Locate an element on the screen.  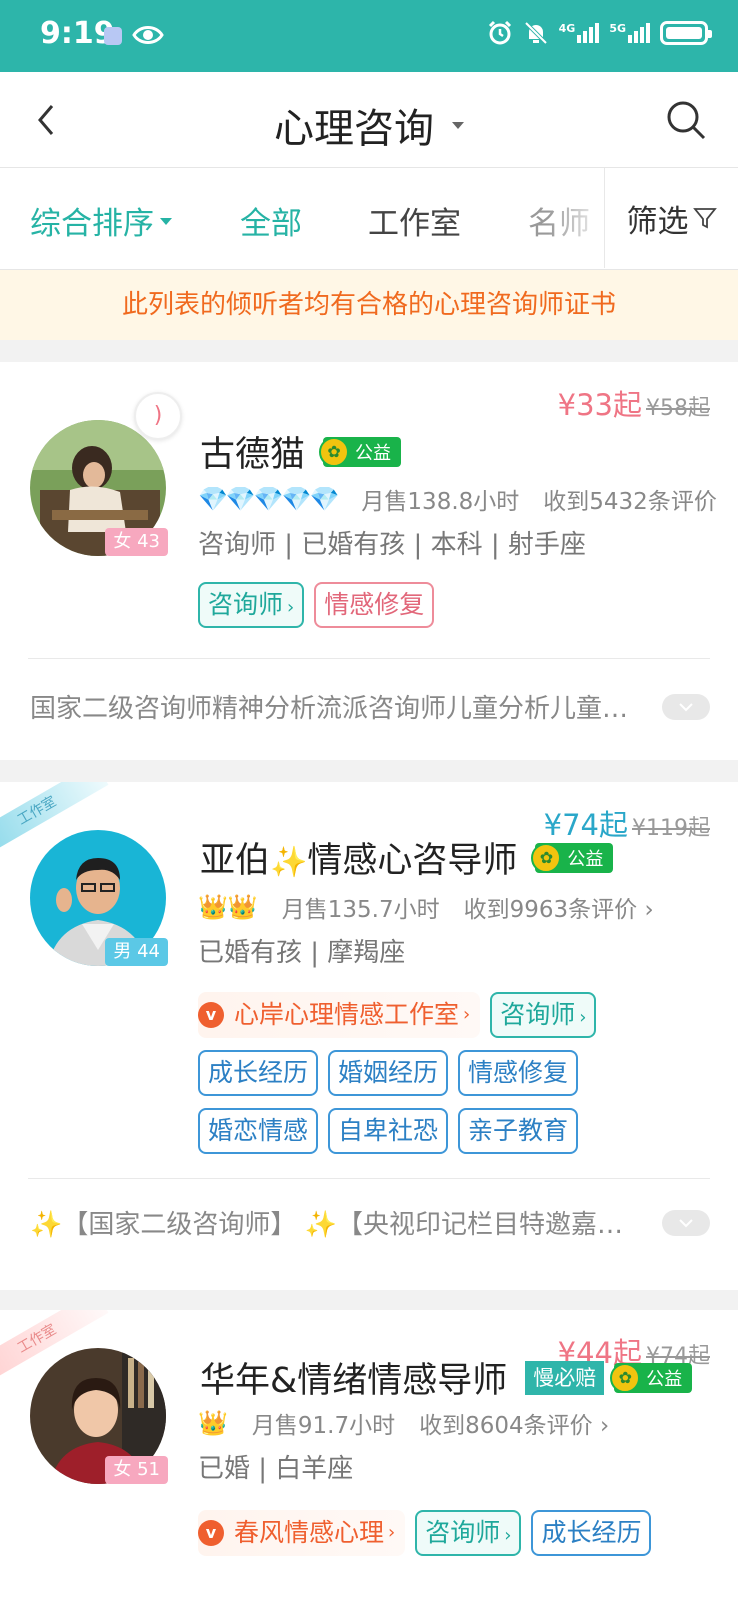
funnel-icon is located at coordinates (704, 218).